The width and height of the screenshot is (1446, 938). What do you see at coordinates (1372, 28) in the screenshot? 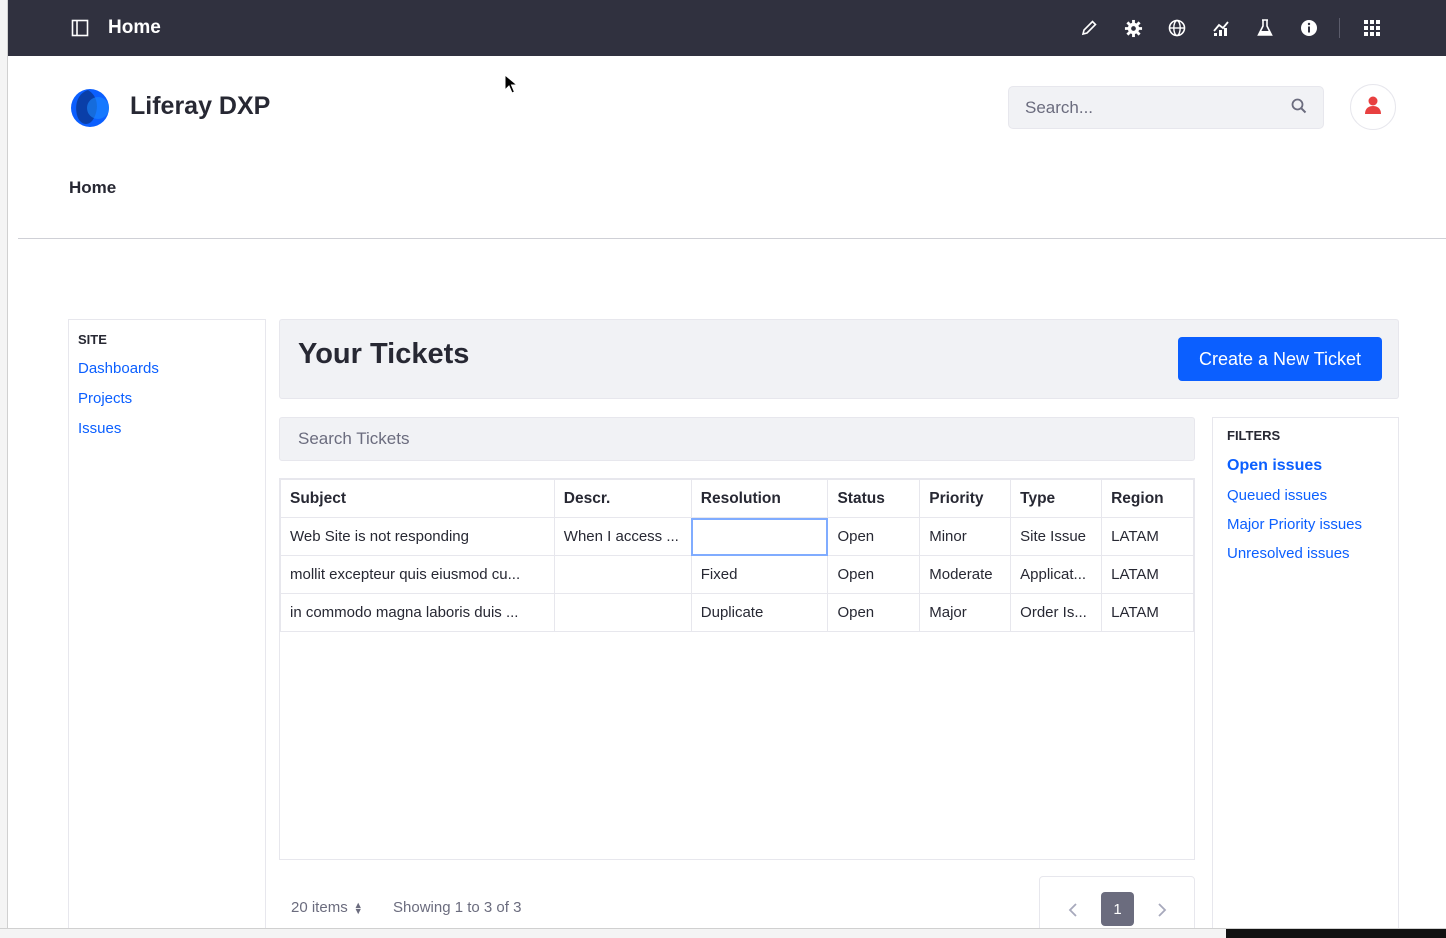
I see `apps-grid-icon` at bounding box center [1372, 28].